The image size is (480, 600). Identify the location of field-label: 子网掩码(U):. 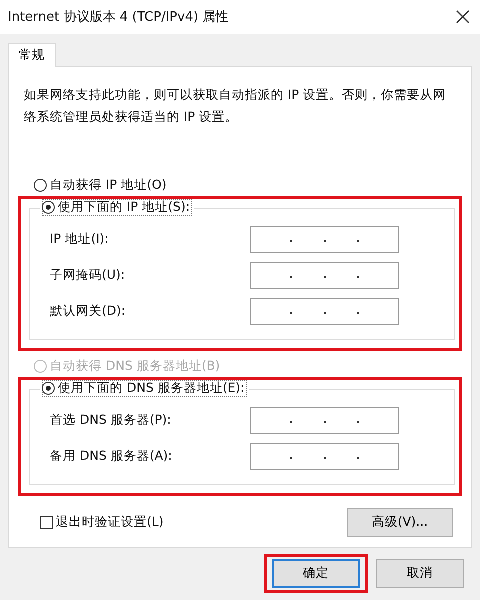
(88, 275).